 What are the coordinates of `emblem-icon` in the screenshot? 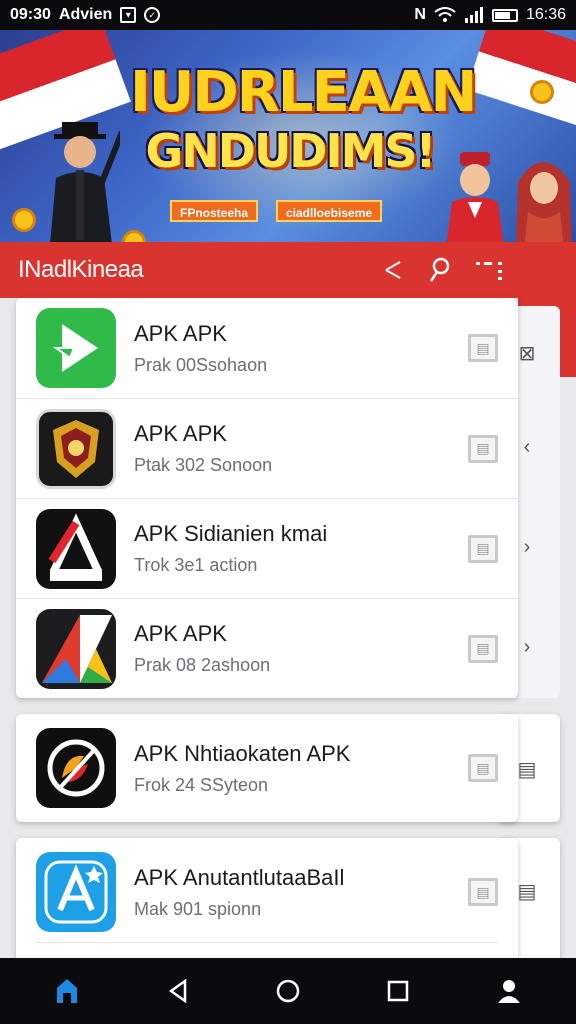 It's located at (76, 448).